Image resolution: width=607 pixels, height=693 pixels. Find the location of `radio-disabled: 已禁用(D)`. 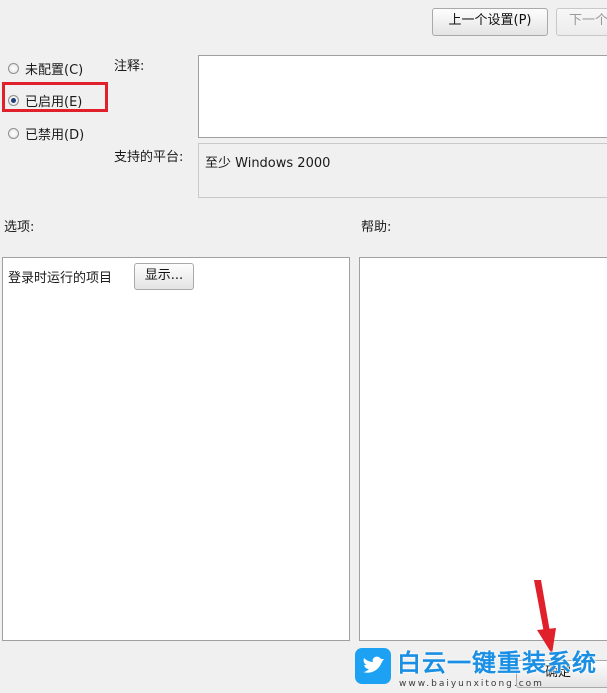

radio-disabled: 已禁用(D) is located at coordinates (46, 133).